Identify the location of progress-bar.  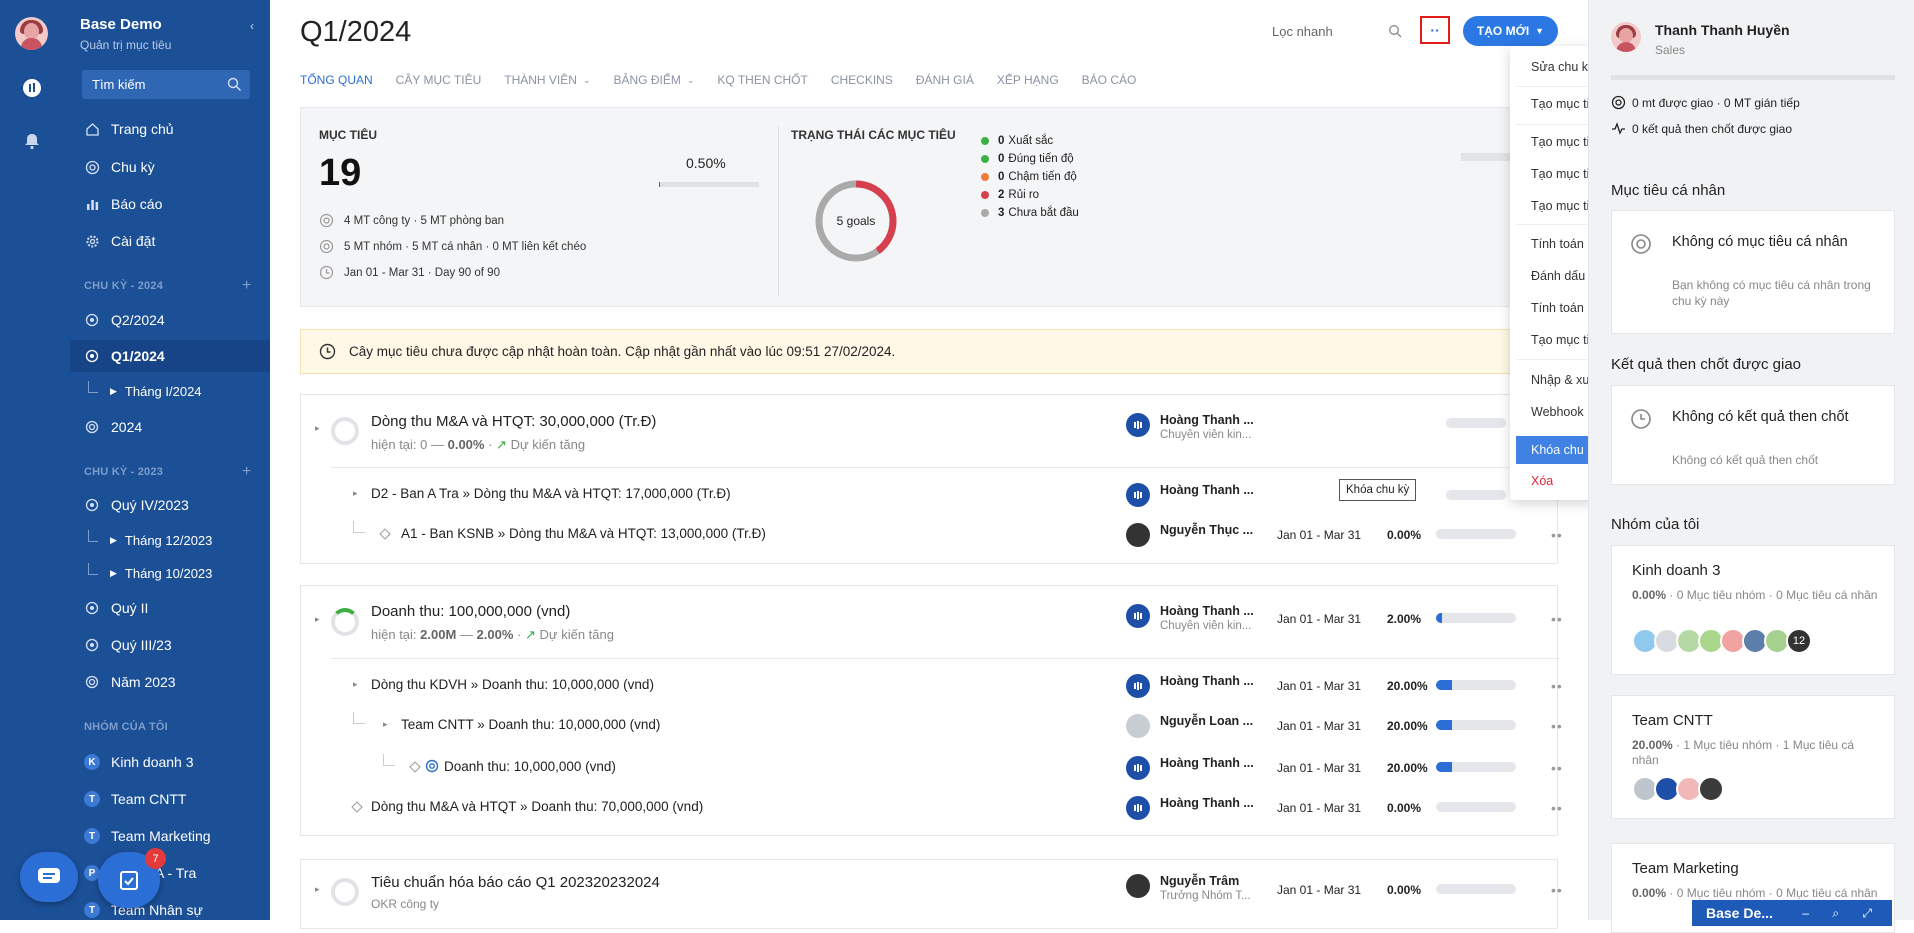
(1476, 685).